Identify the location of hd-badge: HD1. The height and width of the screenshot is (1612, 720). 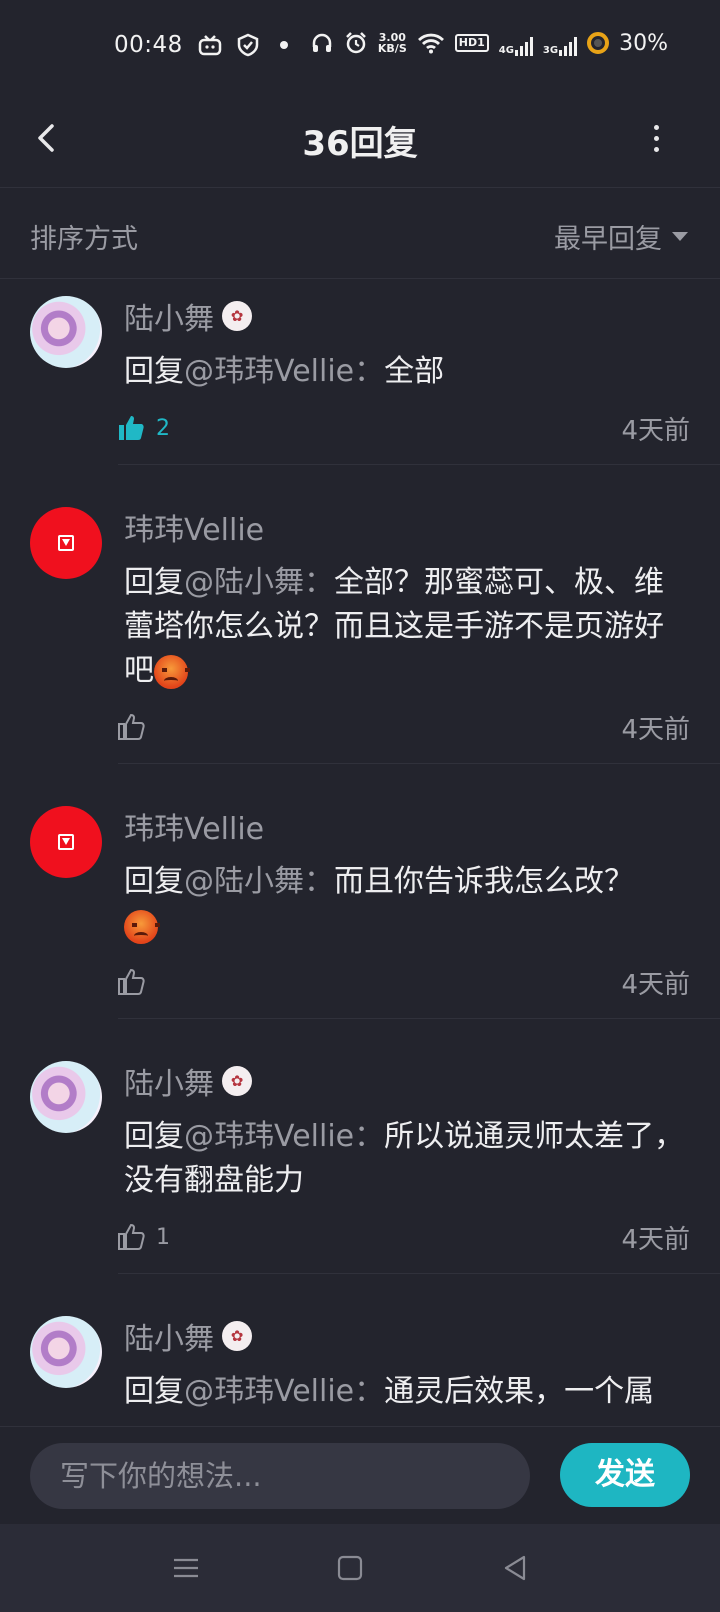
(471, 43).